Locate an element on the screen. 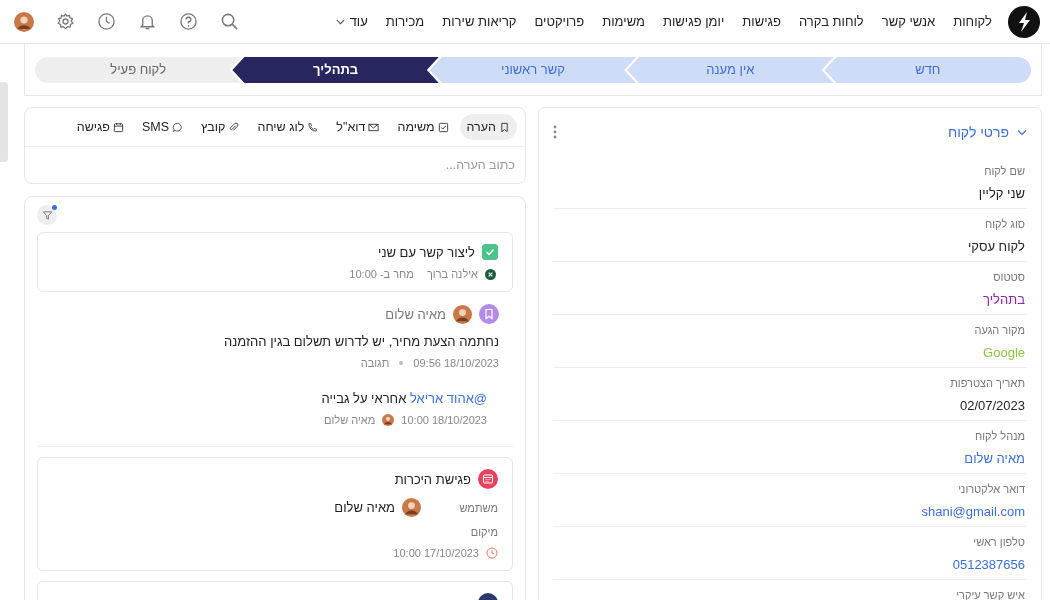  field-label: משתמש is located at coordinates (478, 507).